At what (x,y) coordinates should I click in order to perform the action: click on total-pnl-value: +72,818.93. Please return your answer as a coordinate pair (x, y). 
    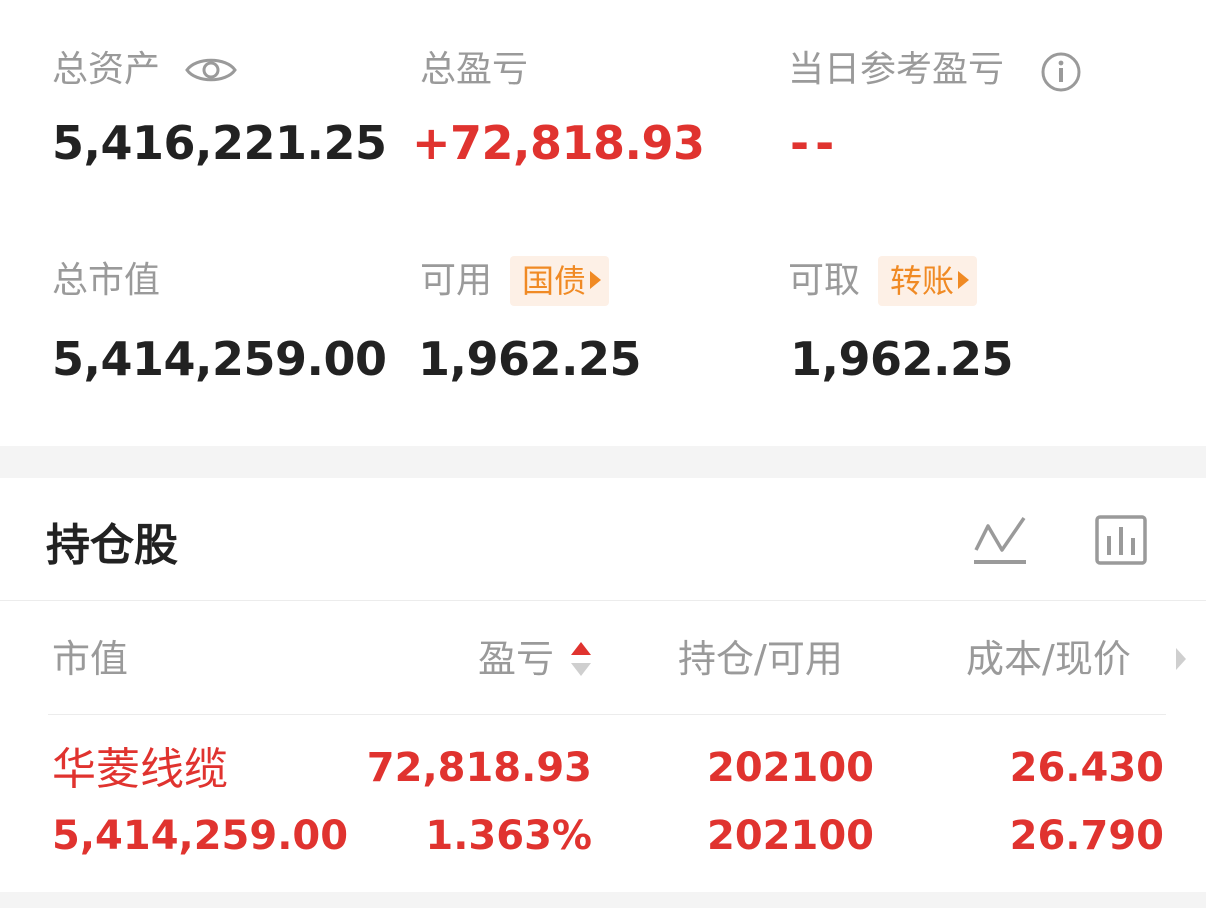
    Looking at the image, I should click on (558, 143).